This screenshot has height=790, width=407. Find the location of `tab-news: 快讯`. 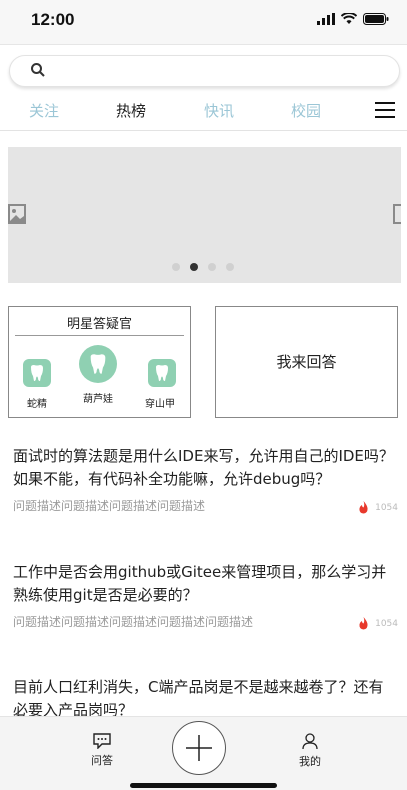

tab-news: 快讯 is located at coordinates (219, 110).